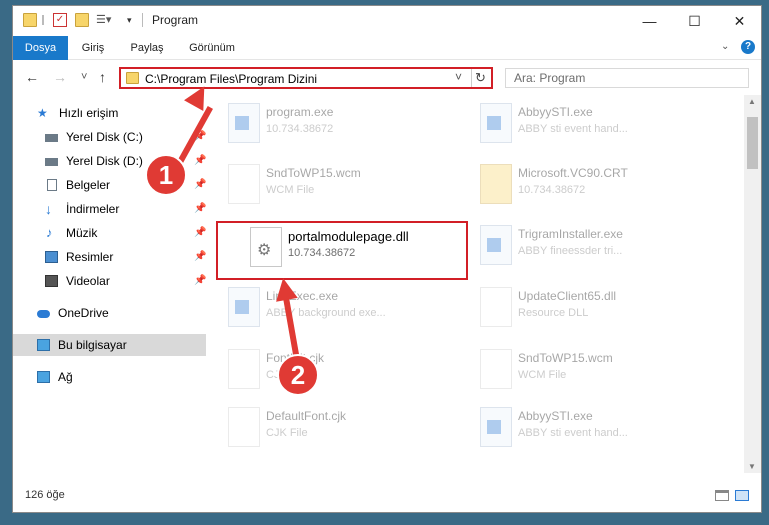  What do you see at coordinates (102, 77) in the screenshot?
I see `up-button: ↑` at bounding box center [102, 77].